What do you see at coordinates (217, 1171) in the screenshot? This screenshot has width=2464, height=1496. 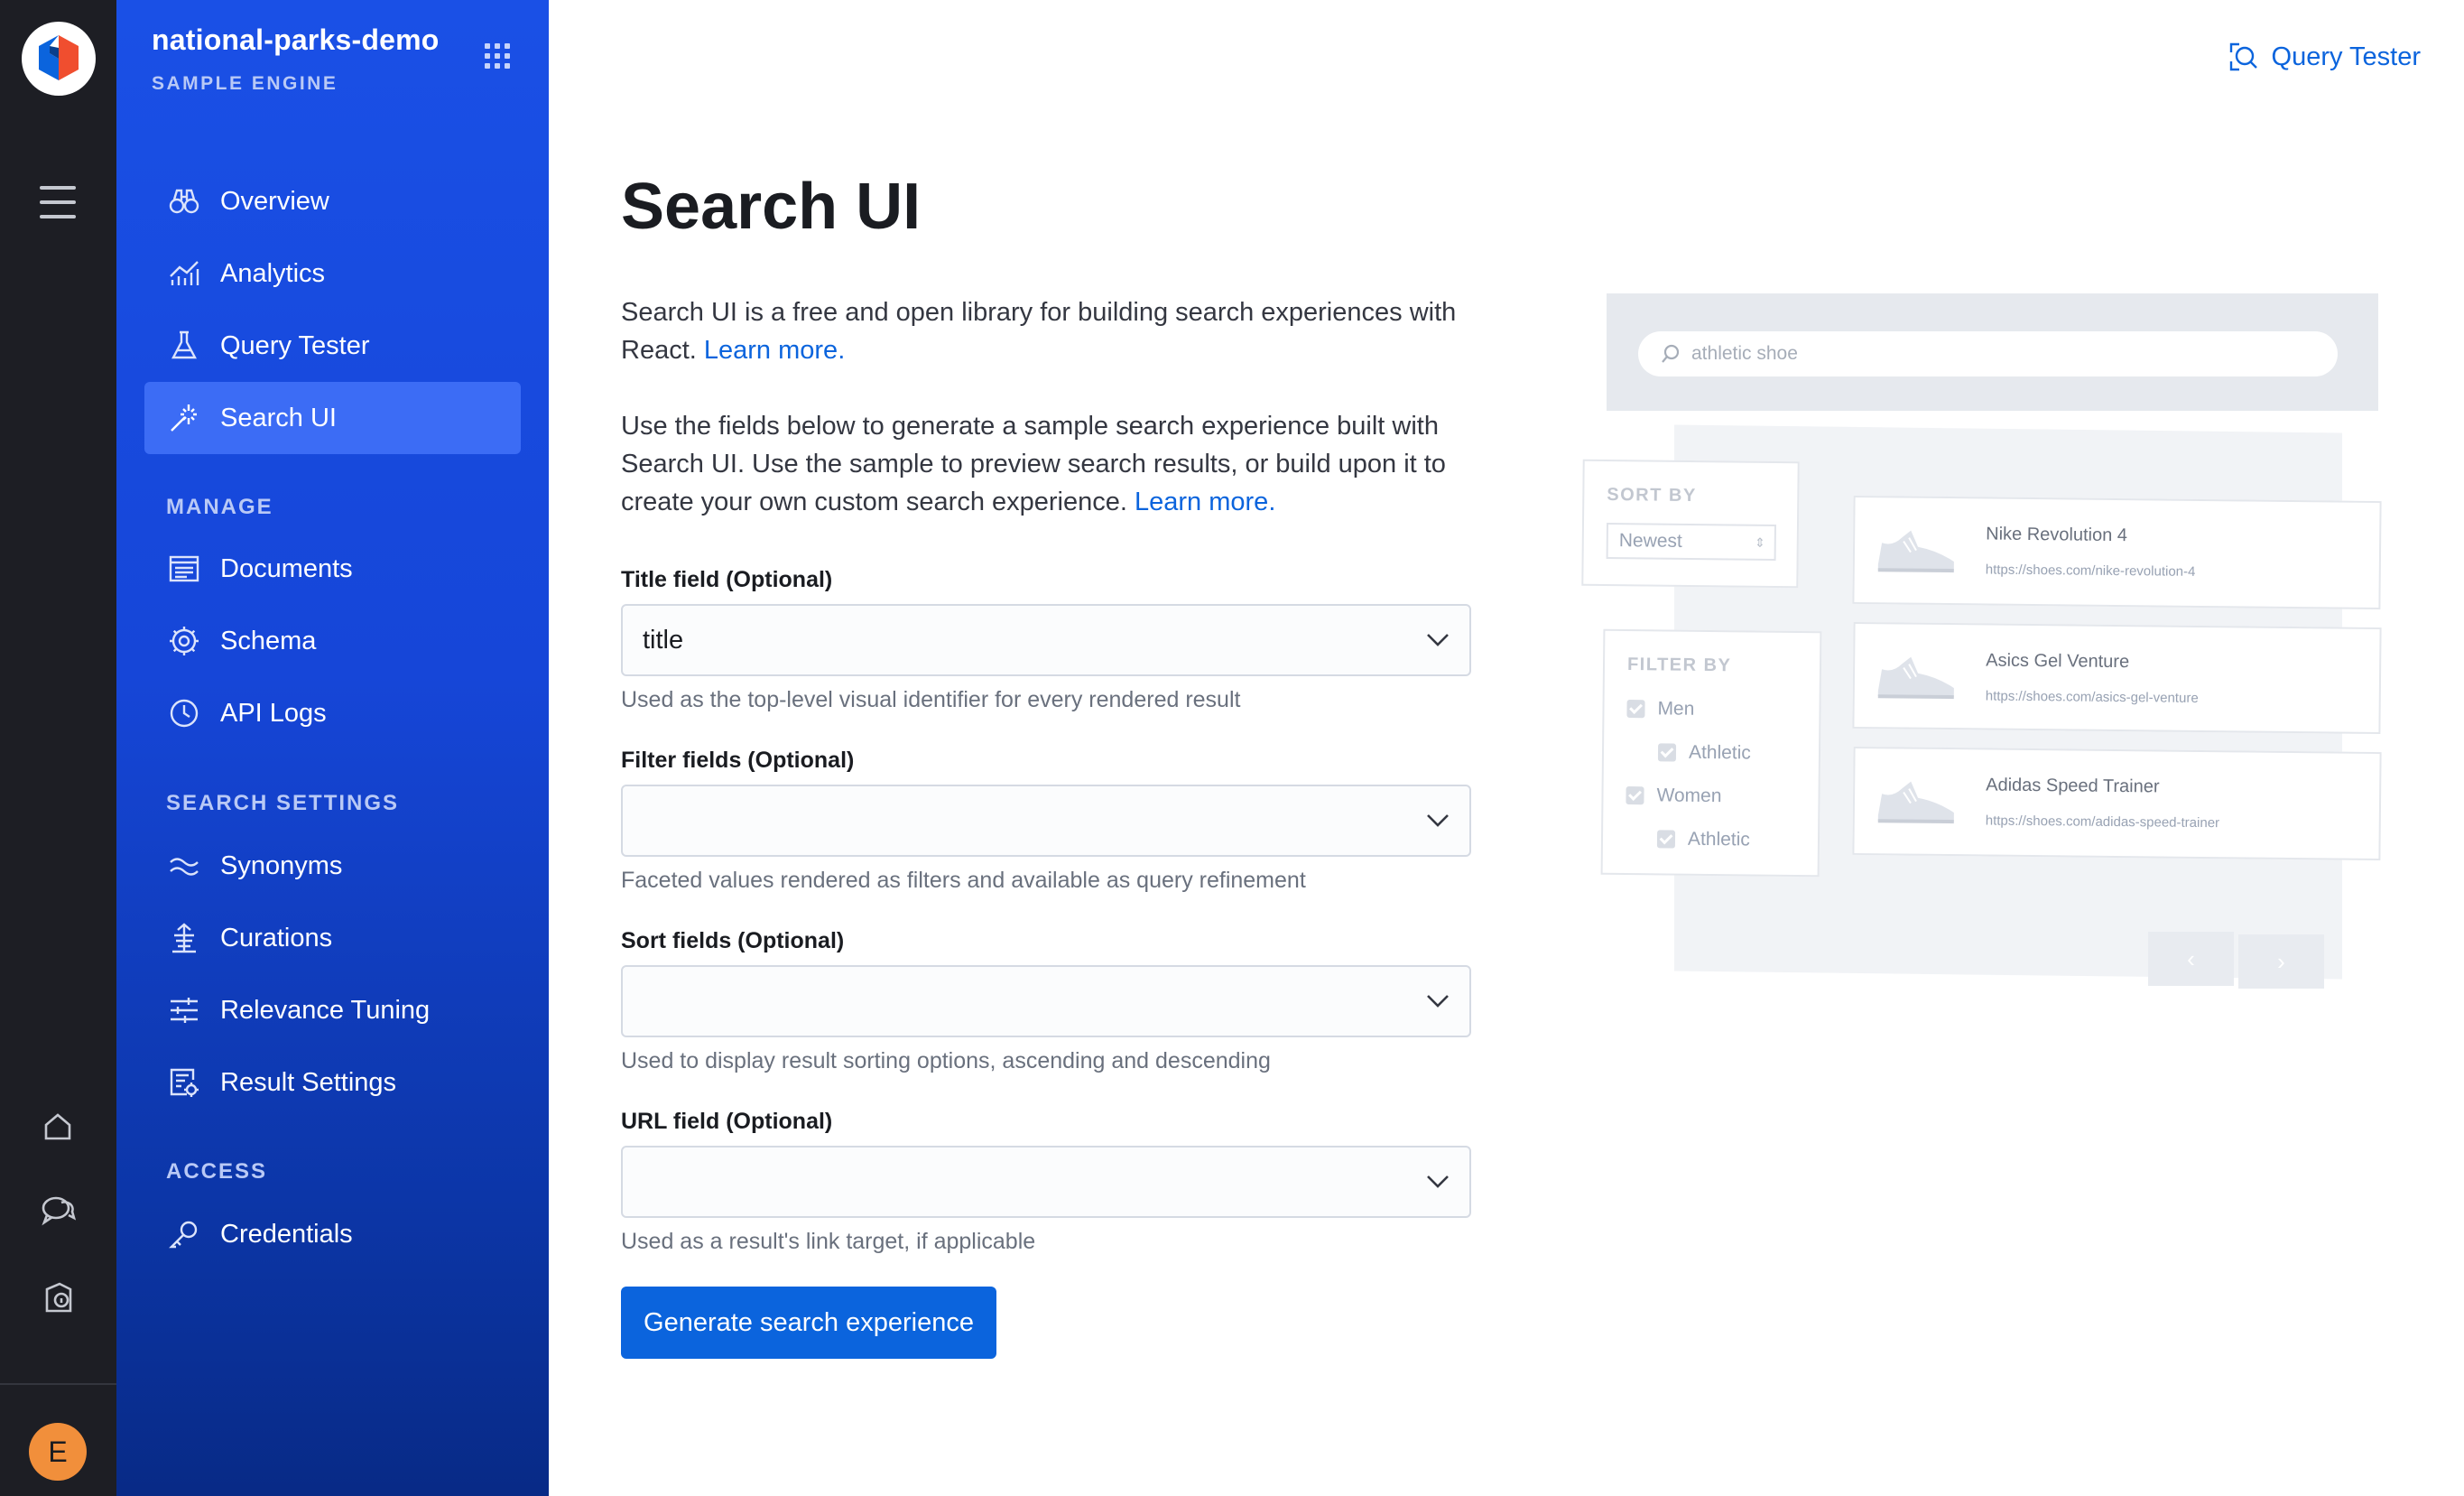 I see `access-heading: ACCESS` at bounding box center [217, 1171].